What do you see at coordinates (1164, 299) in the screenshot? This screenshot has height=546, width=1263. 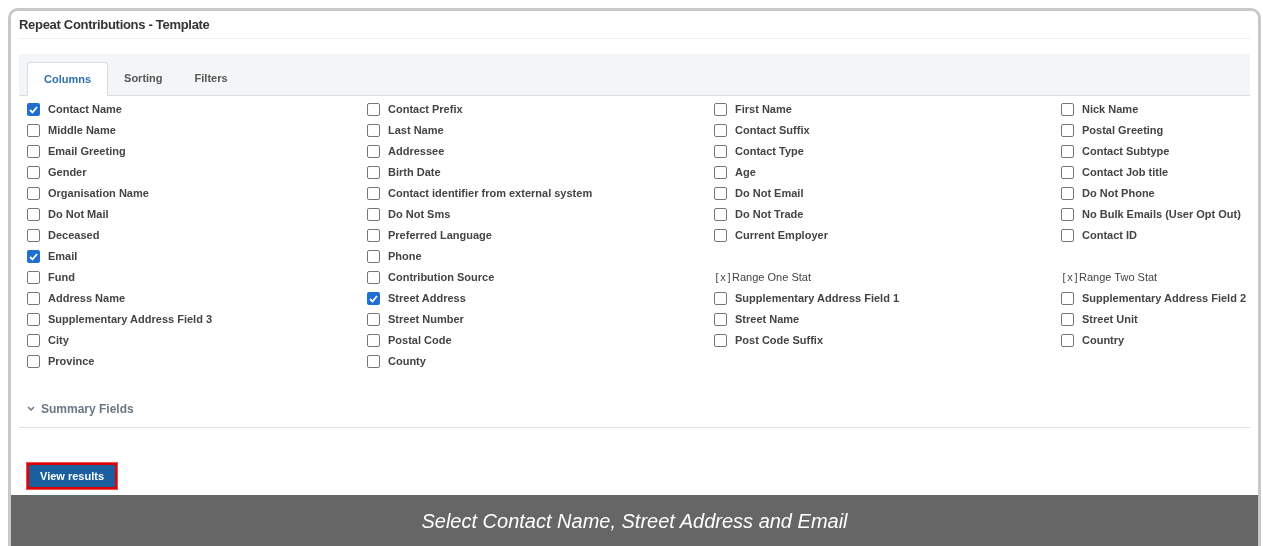 I see `field-label: Supplementary Address Field 2` at bounding box center [1164, 299].